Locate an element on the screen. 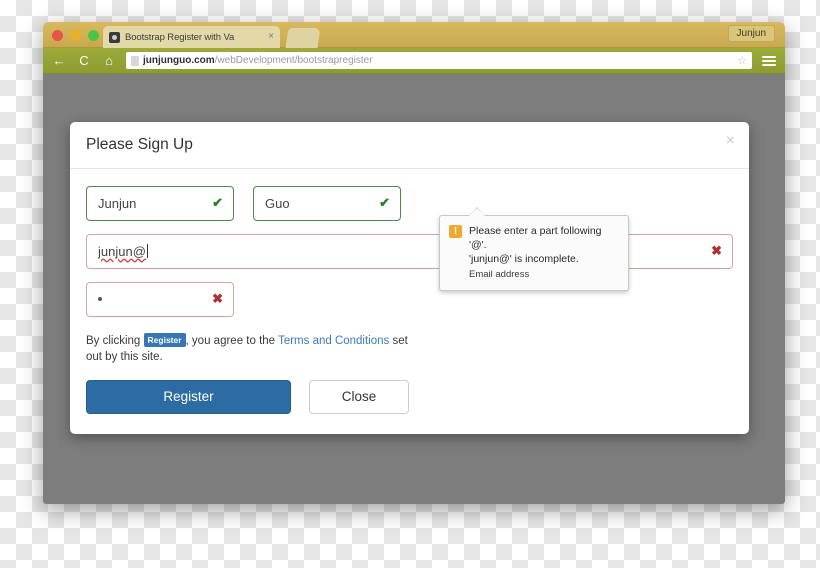  terms-prefix: By clicking is located at coordinates (113, 340).